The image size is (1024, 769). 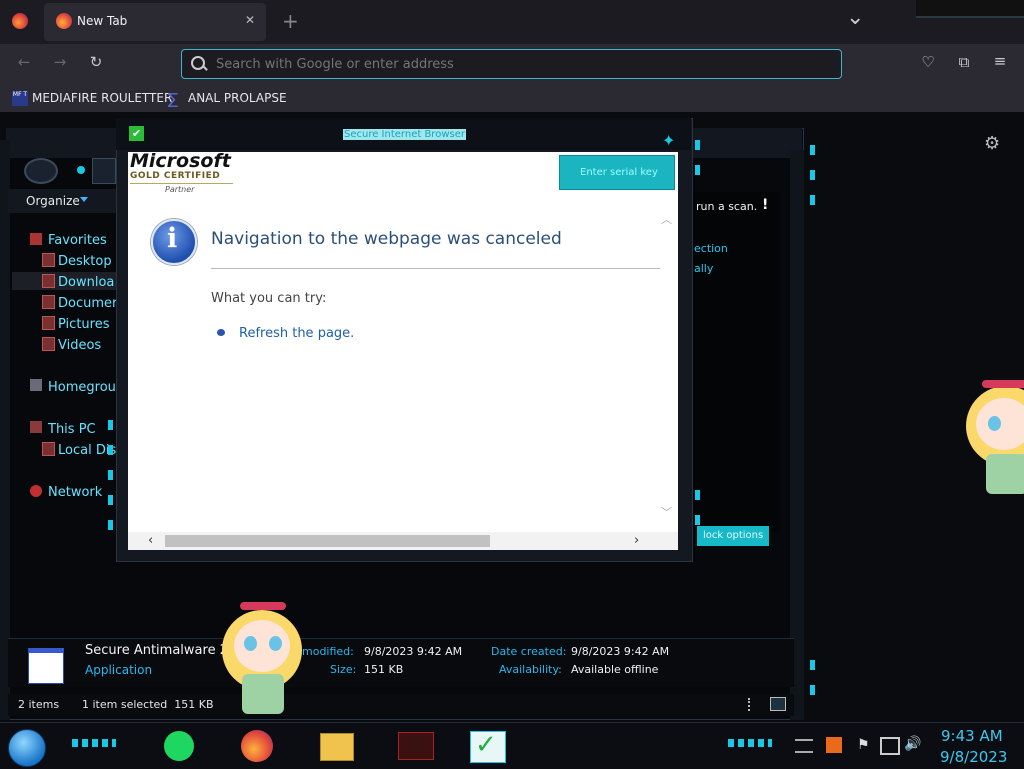 What do you see at coordinates (81, 170) in the screenshot?
I see `forward-dot-icon` at bounding box center [81, 170].